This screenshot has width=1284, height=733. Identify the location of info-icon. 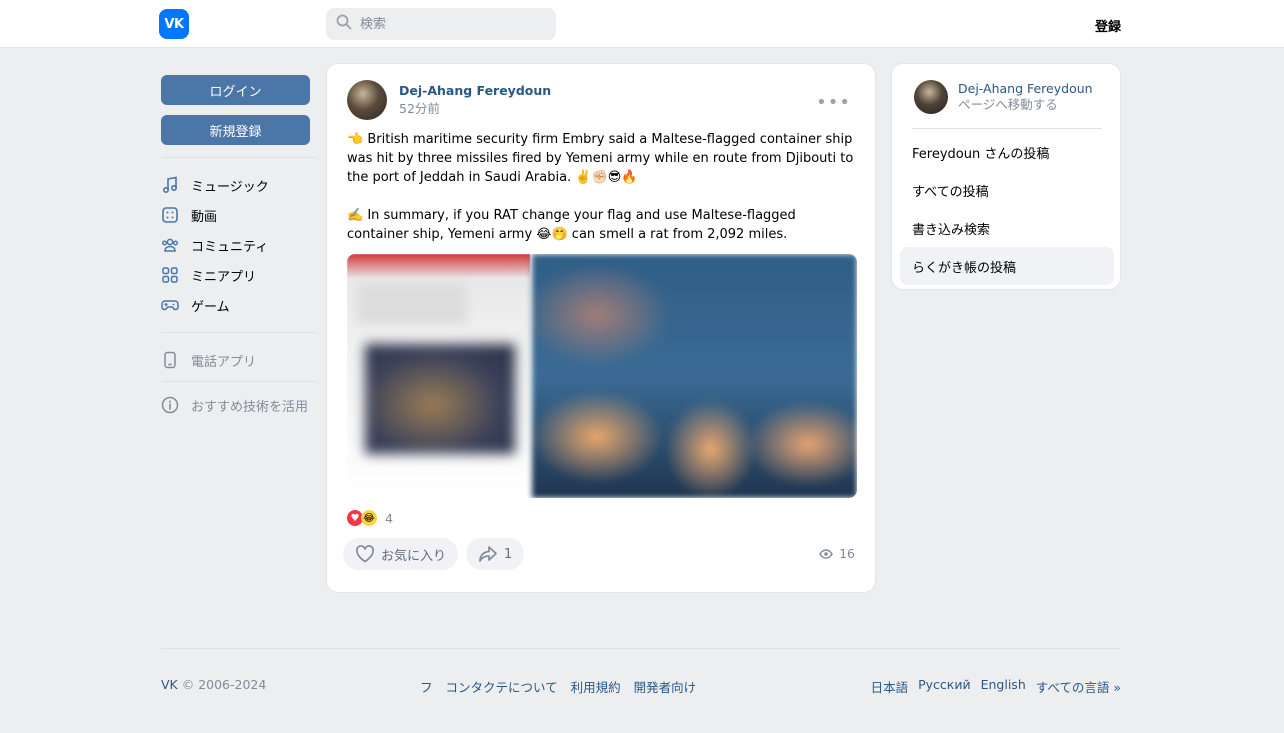
(170, 405).